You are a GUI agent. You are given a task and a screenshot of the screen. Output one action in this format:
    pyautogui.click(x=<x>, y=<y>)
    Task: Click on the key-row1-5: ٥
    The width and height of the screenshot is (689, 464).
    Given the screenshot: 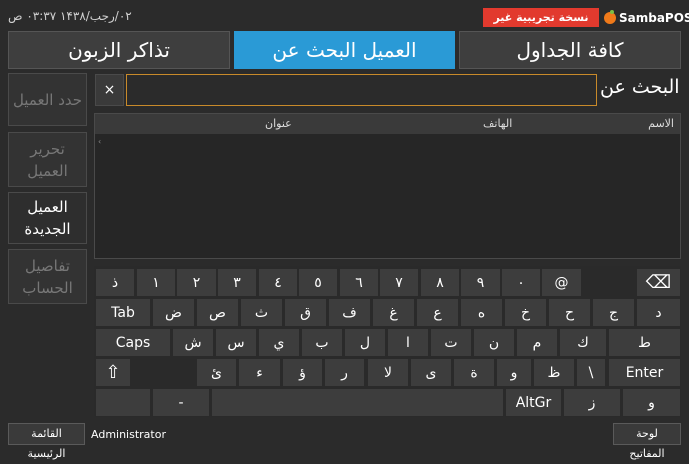 What is the action you would take?
    pyautogui.click(x=318, y=282)
    